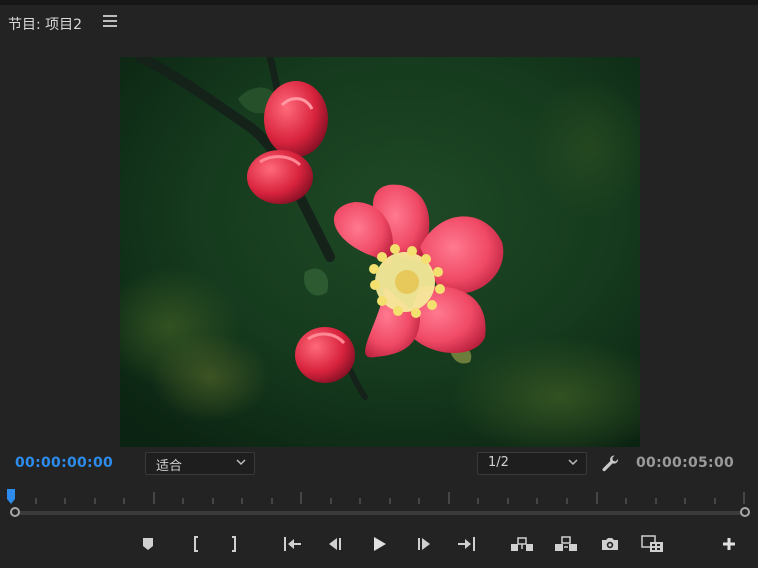  I want to click on go-to-out-button, so click(467, 544).